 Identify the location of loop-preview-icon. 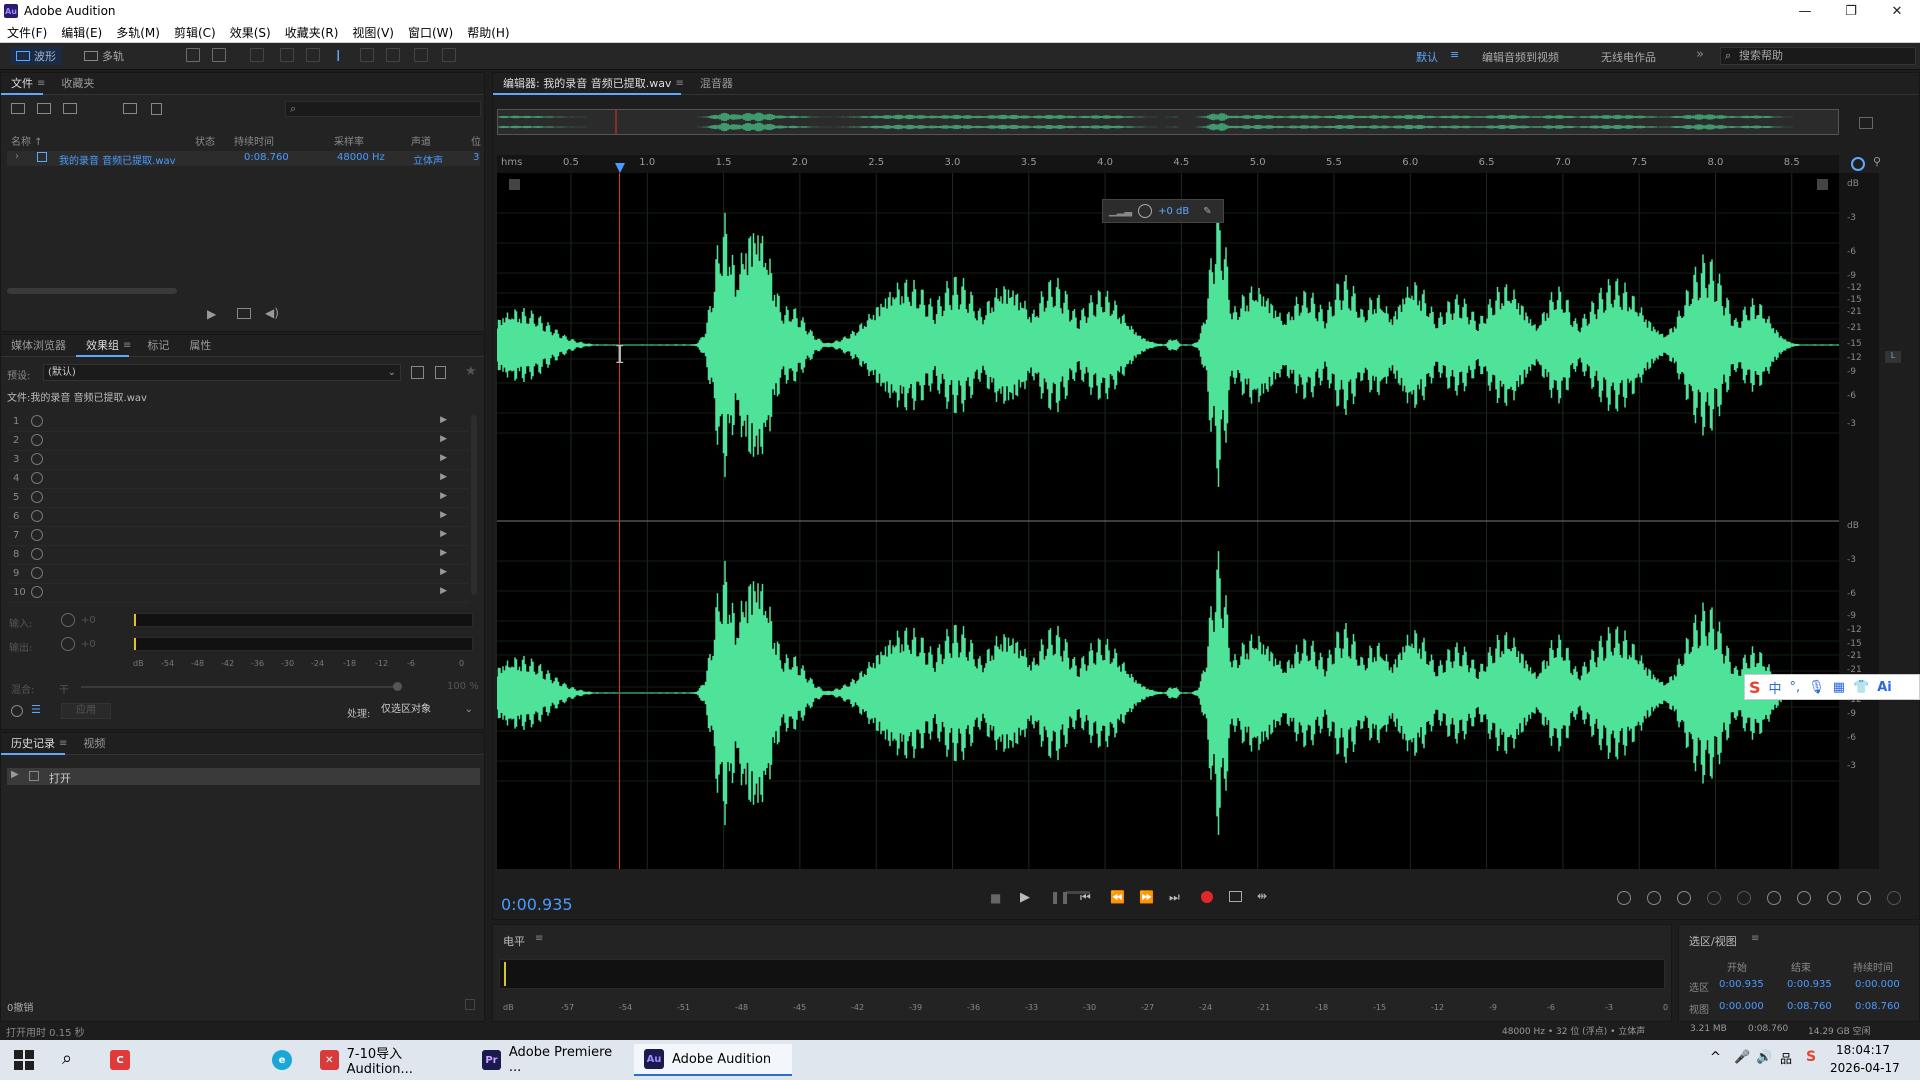
(244, 313).